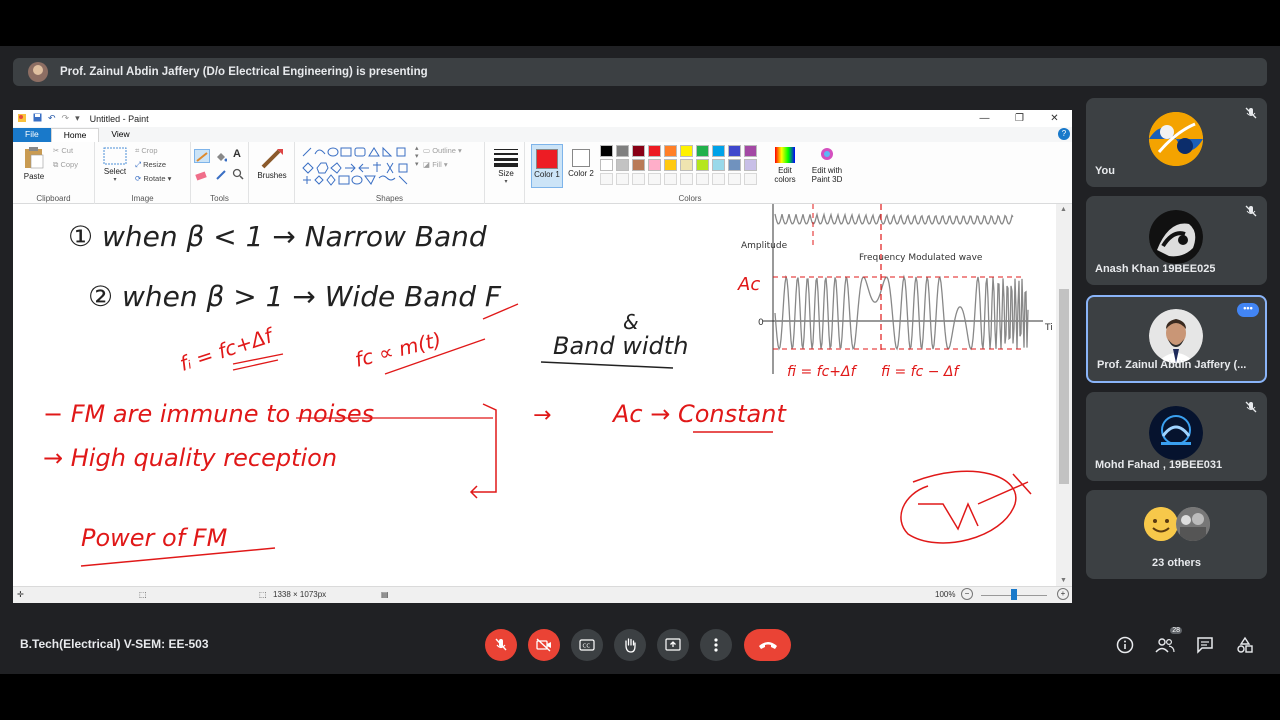 This screenshot has width=1280, height=720. I want to click on zoom-out-icon: −, so click(967, 594).